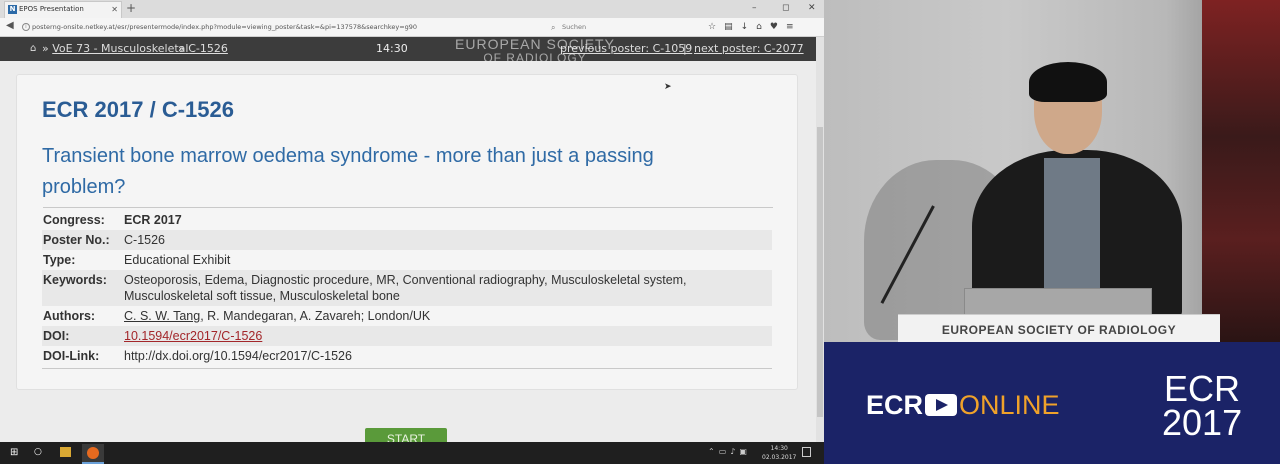  I want to click on meta-label: Type:, so click(59, 260).